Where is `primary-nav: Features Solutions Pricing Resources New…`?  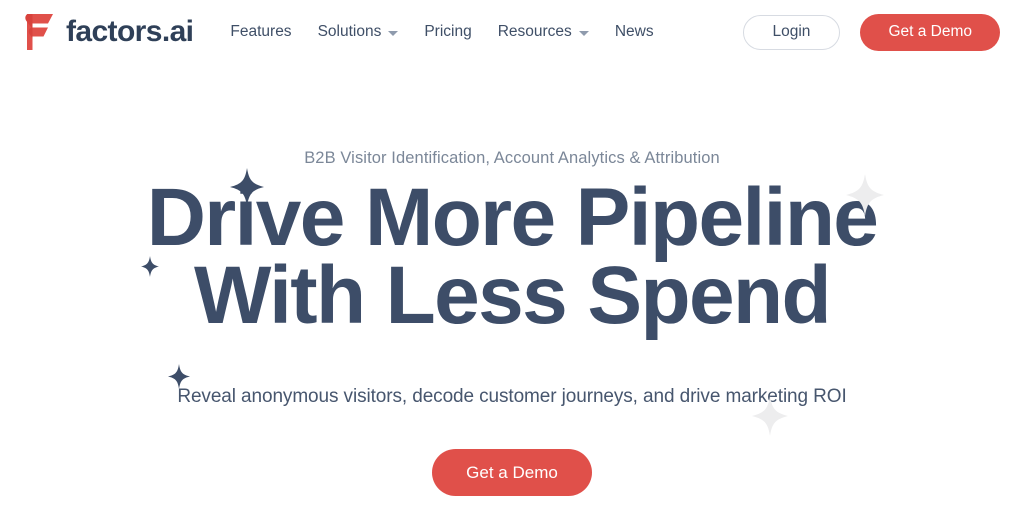
primary-nav: Features Solutions Pricing Resources New… is located at coordinates (441, 32).